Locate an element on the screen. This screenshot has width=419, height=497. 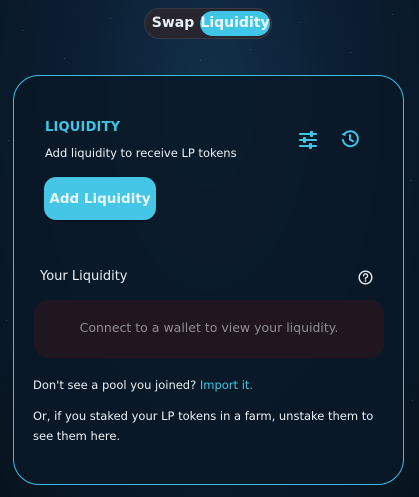
your-liquidity-heading: Your Liquidity is located at coordinates (84, 276).